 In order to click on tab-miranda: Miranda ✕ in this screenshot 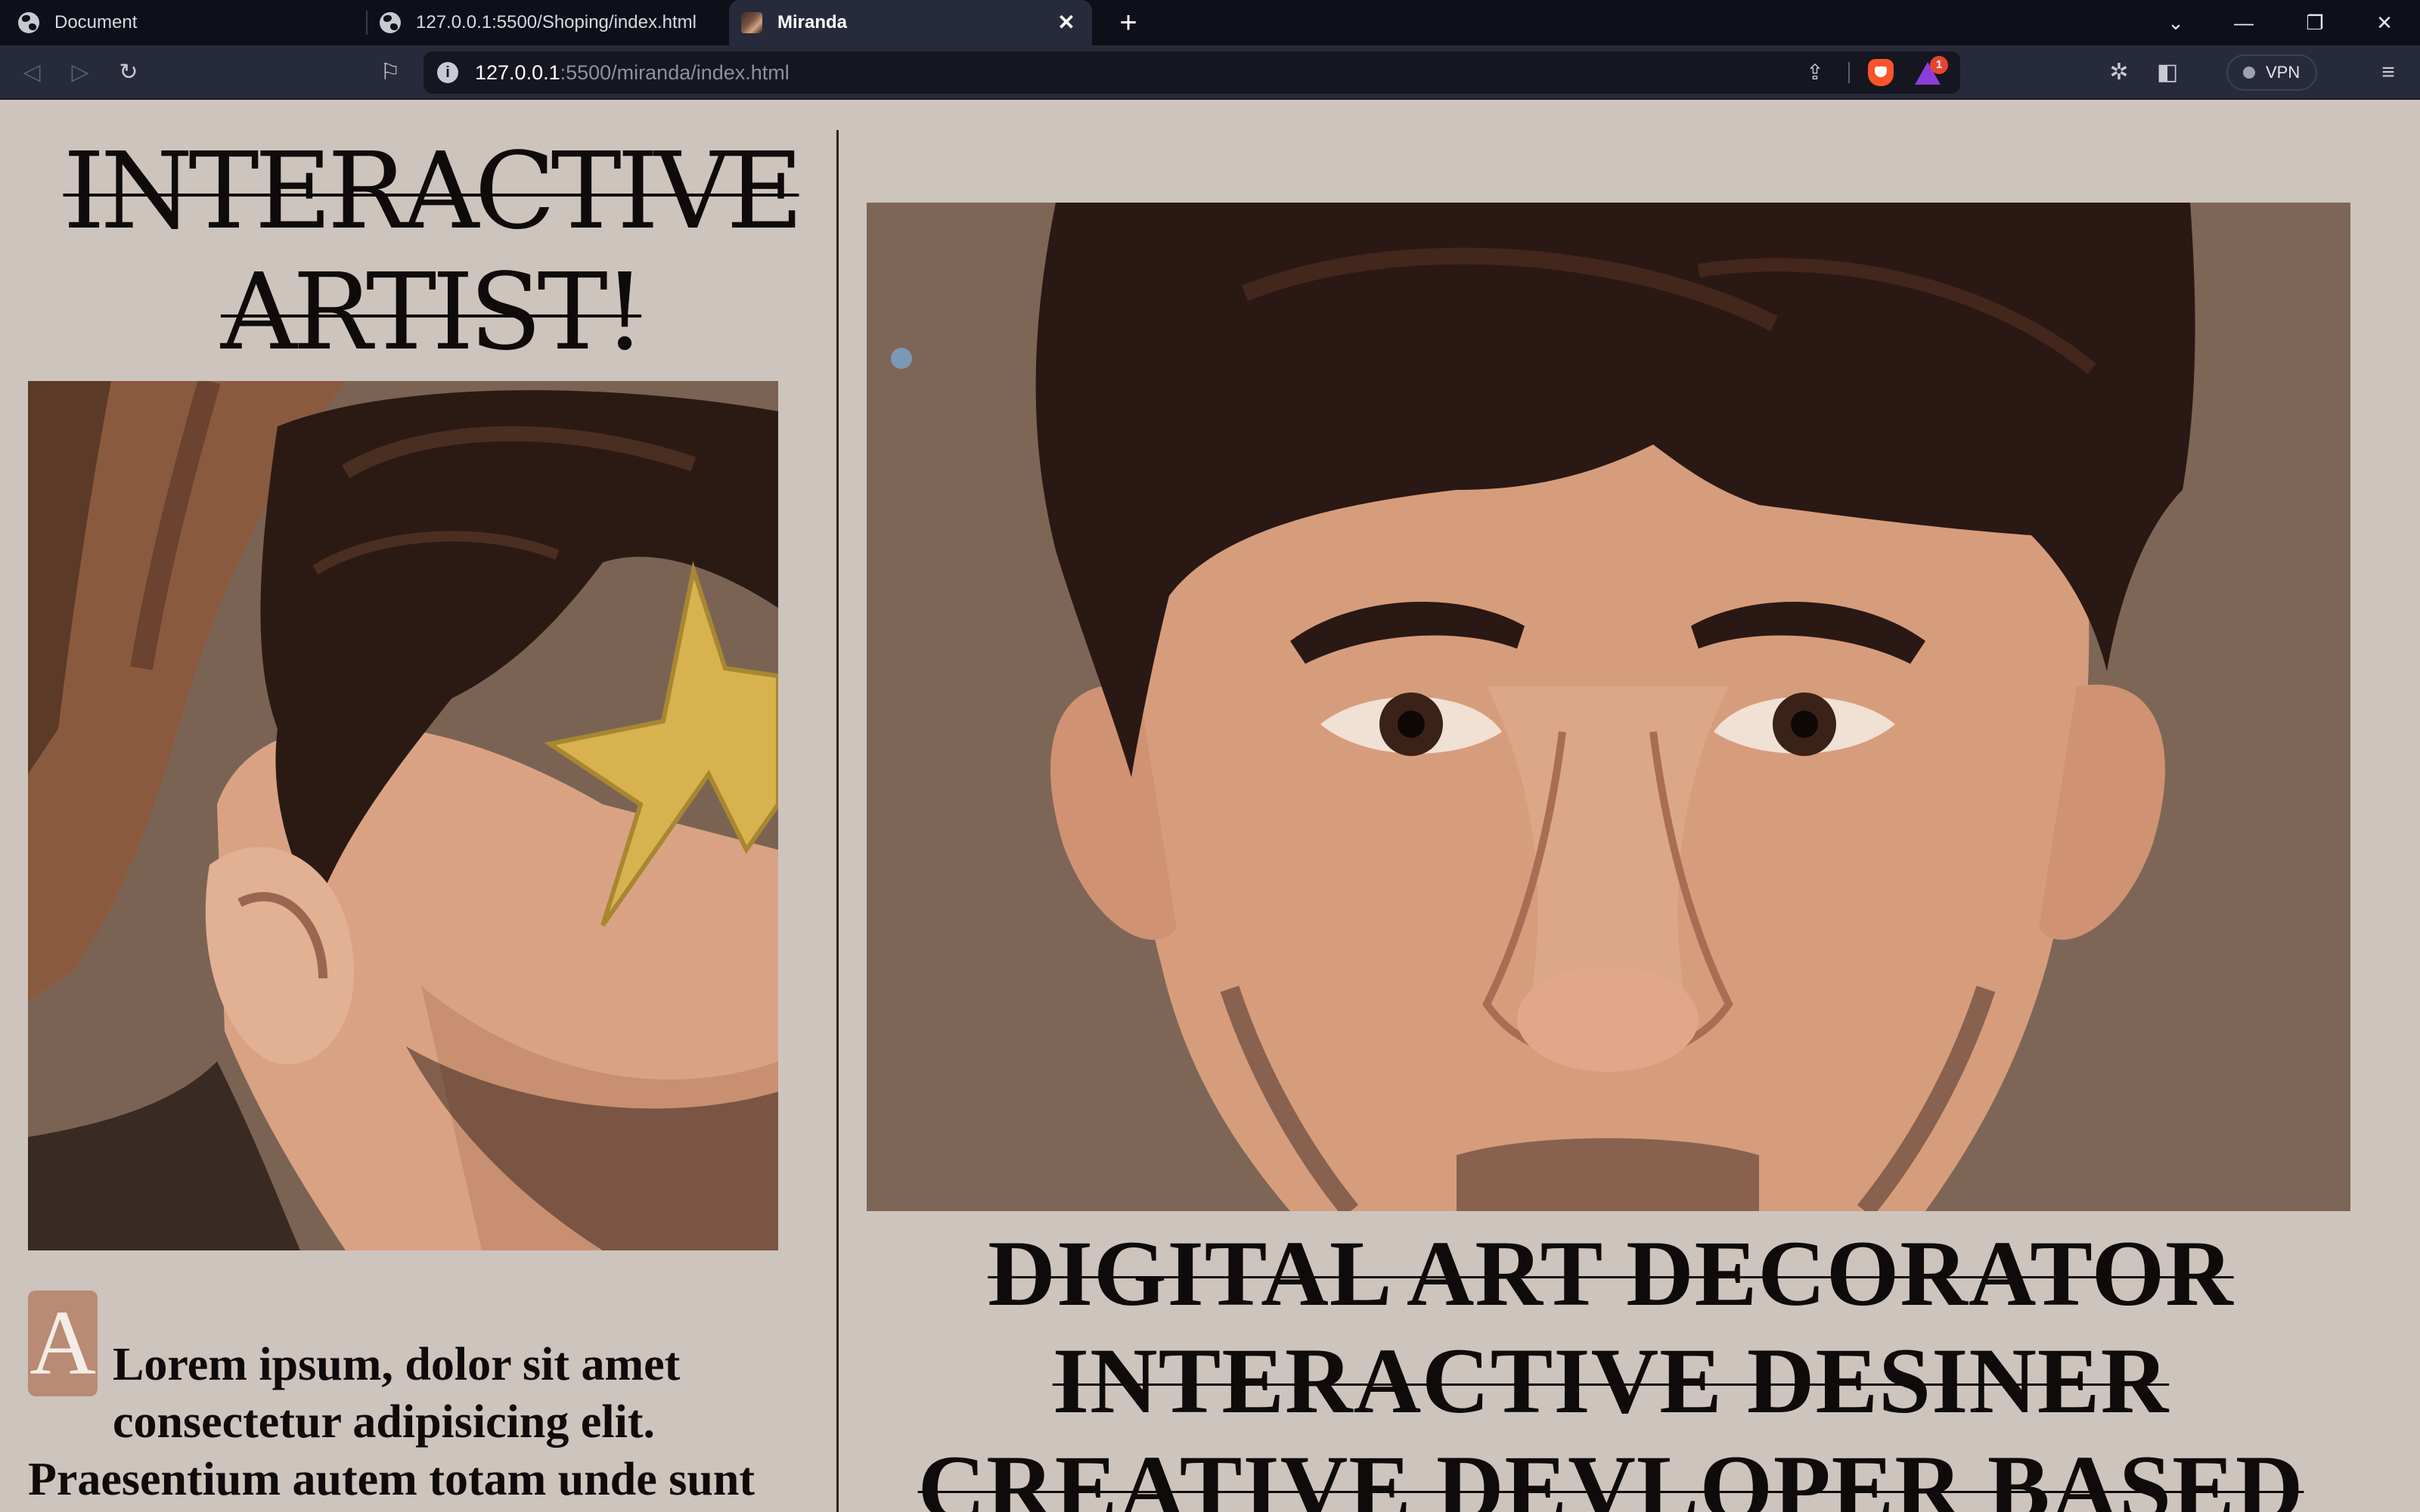, I will do `click(910, 22)`.